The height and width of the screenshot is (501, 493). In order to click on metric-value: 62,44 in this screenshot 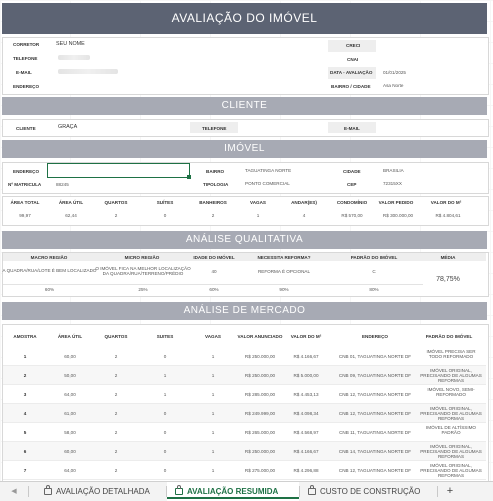, I will do `click(71, 215)`.